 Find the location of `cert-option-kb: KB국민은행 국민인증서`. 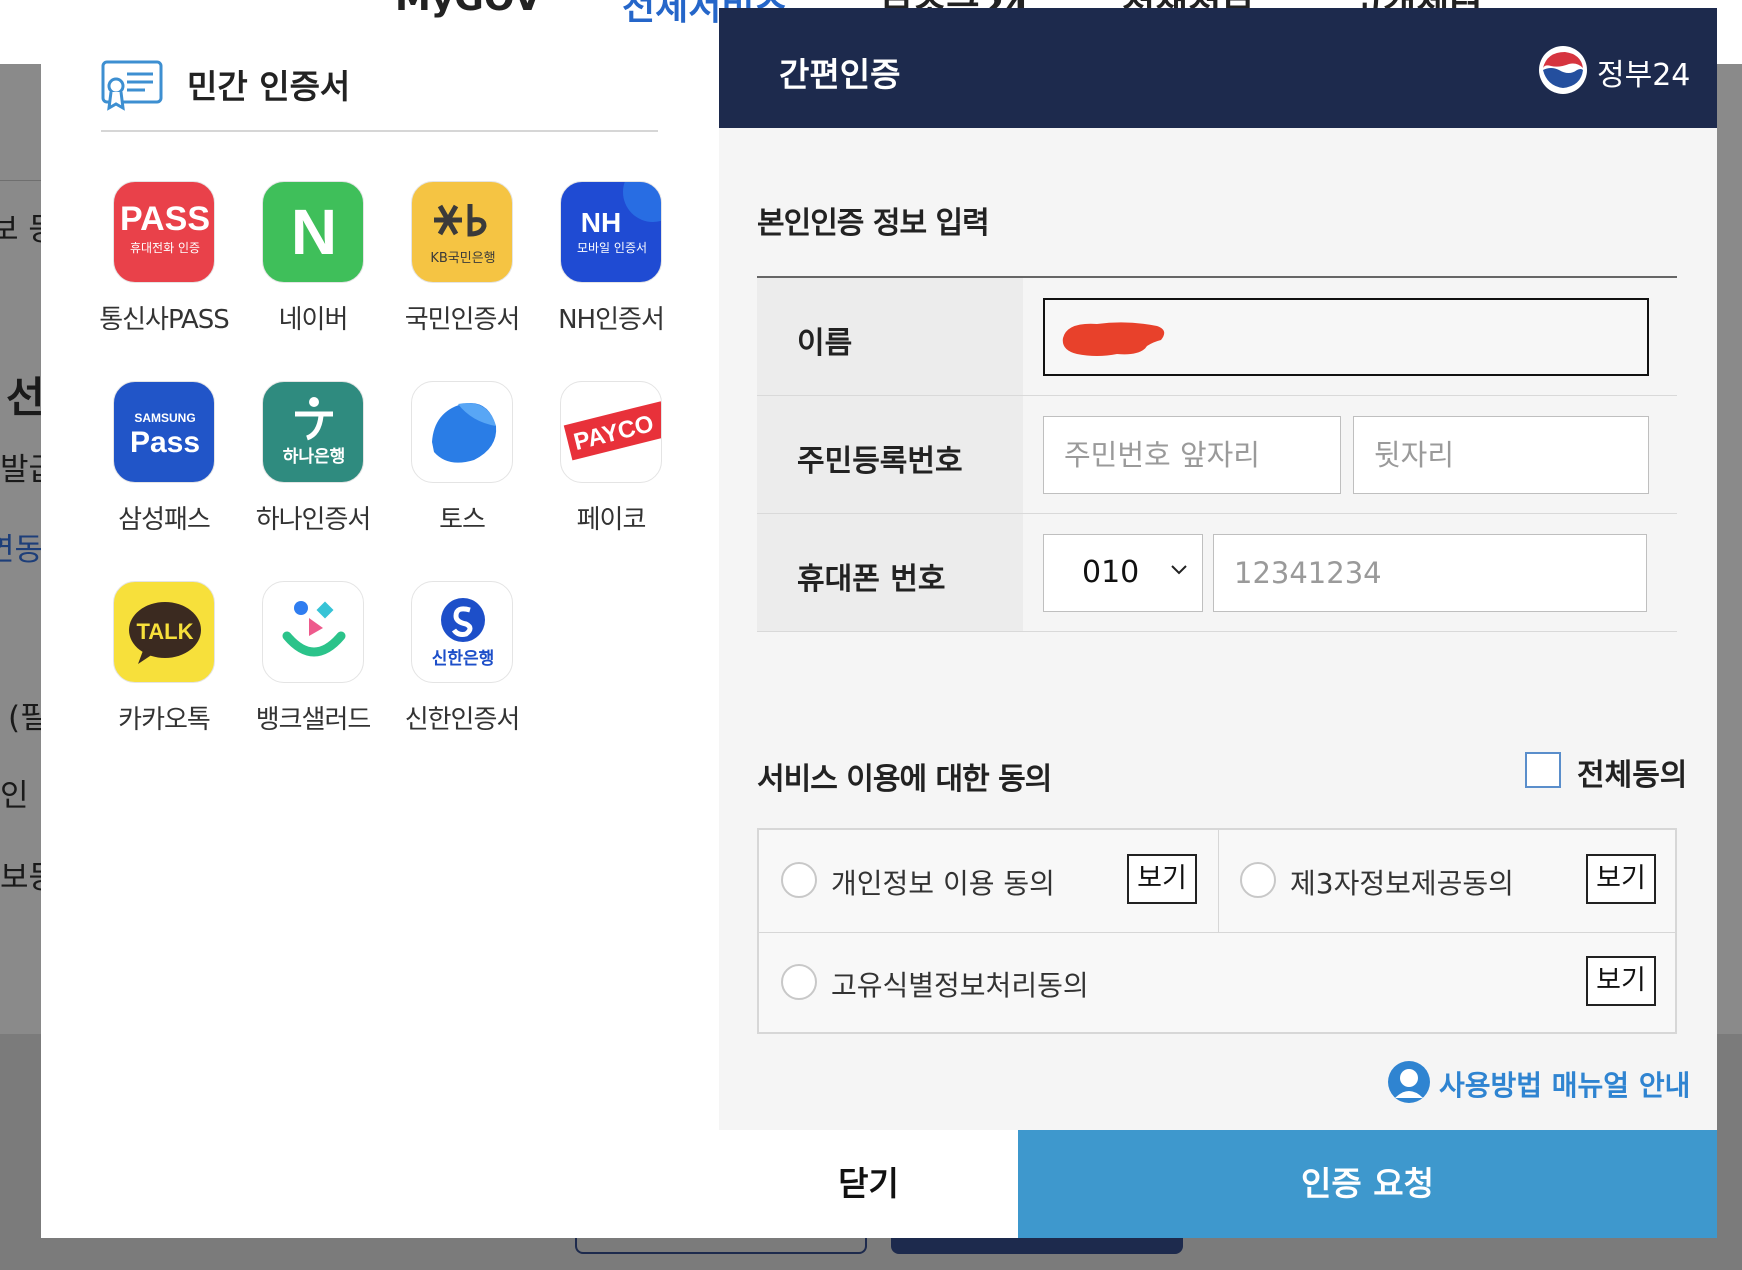

cert-option-kb: KB국민은행 국민인증서 is located at coordinates (462, 261).